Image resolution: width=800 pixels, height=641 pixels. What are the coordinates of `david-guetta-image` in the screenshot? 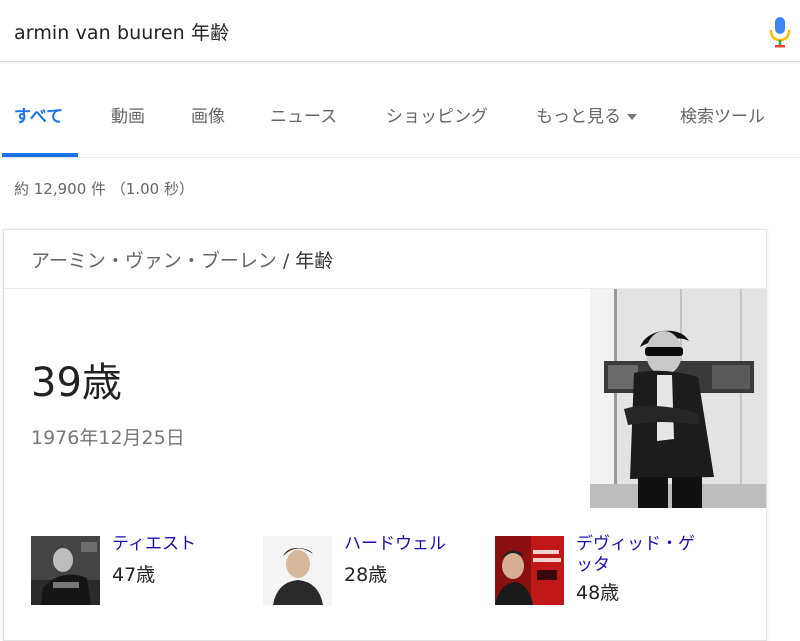 It's located at (529, 570).